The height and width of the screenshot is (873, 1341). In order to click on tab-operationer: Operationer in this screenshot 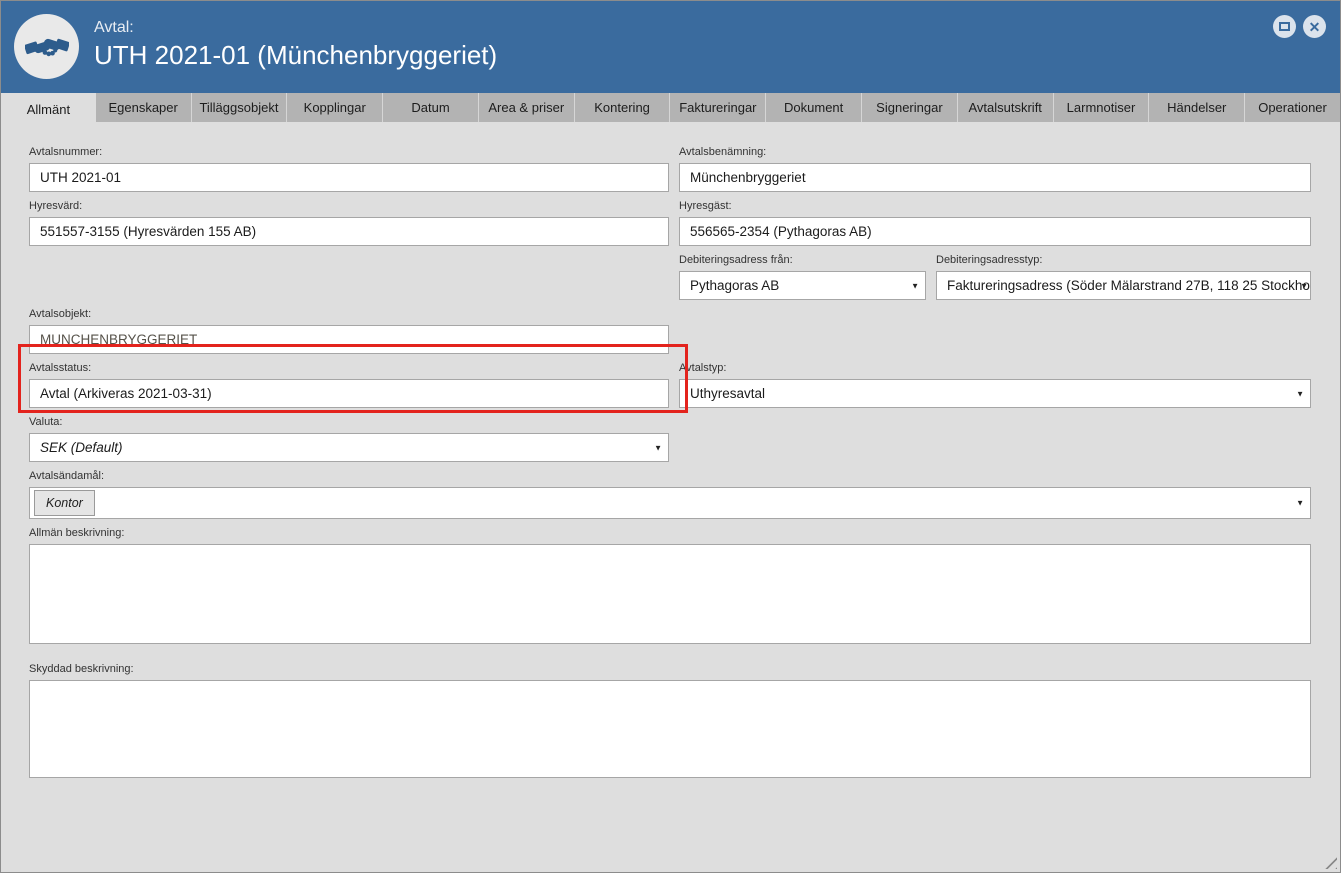, I will do `click(1292, 107)`.